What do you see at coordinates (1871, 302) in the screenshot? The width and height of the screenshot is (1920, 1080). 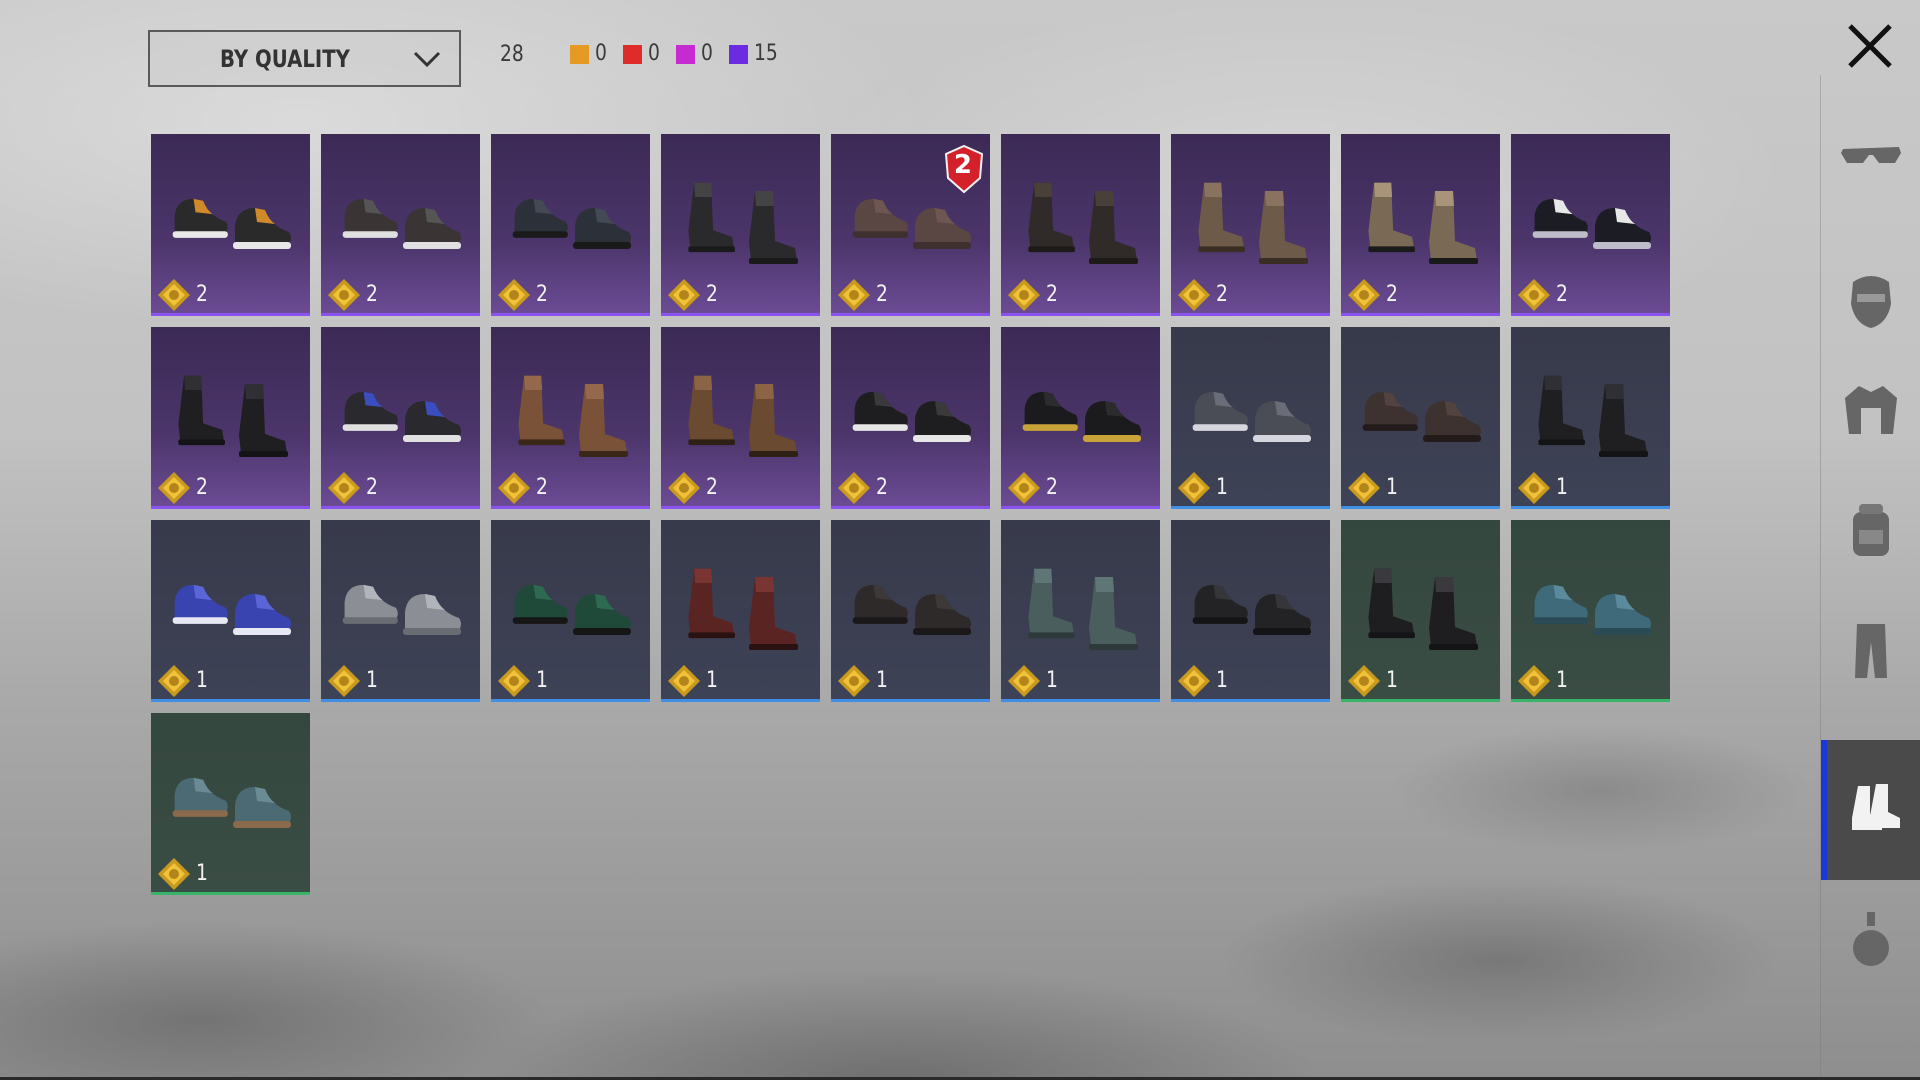 I see `mask-icon` at bounding box center [1871, 302].